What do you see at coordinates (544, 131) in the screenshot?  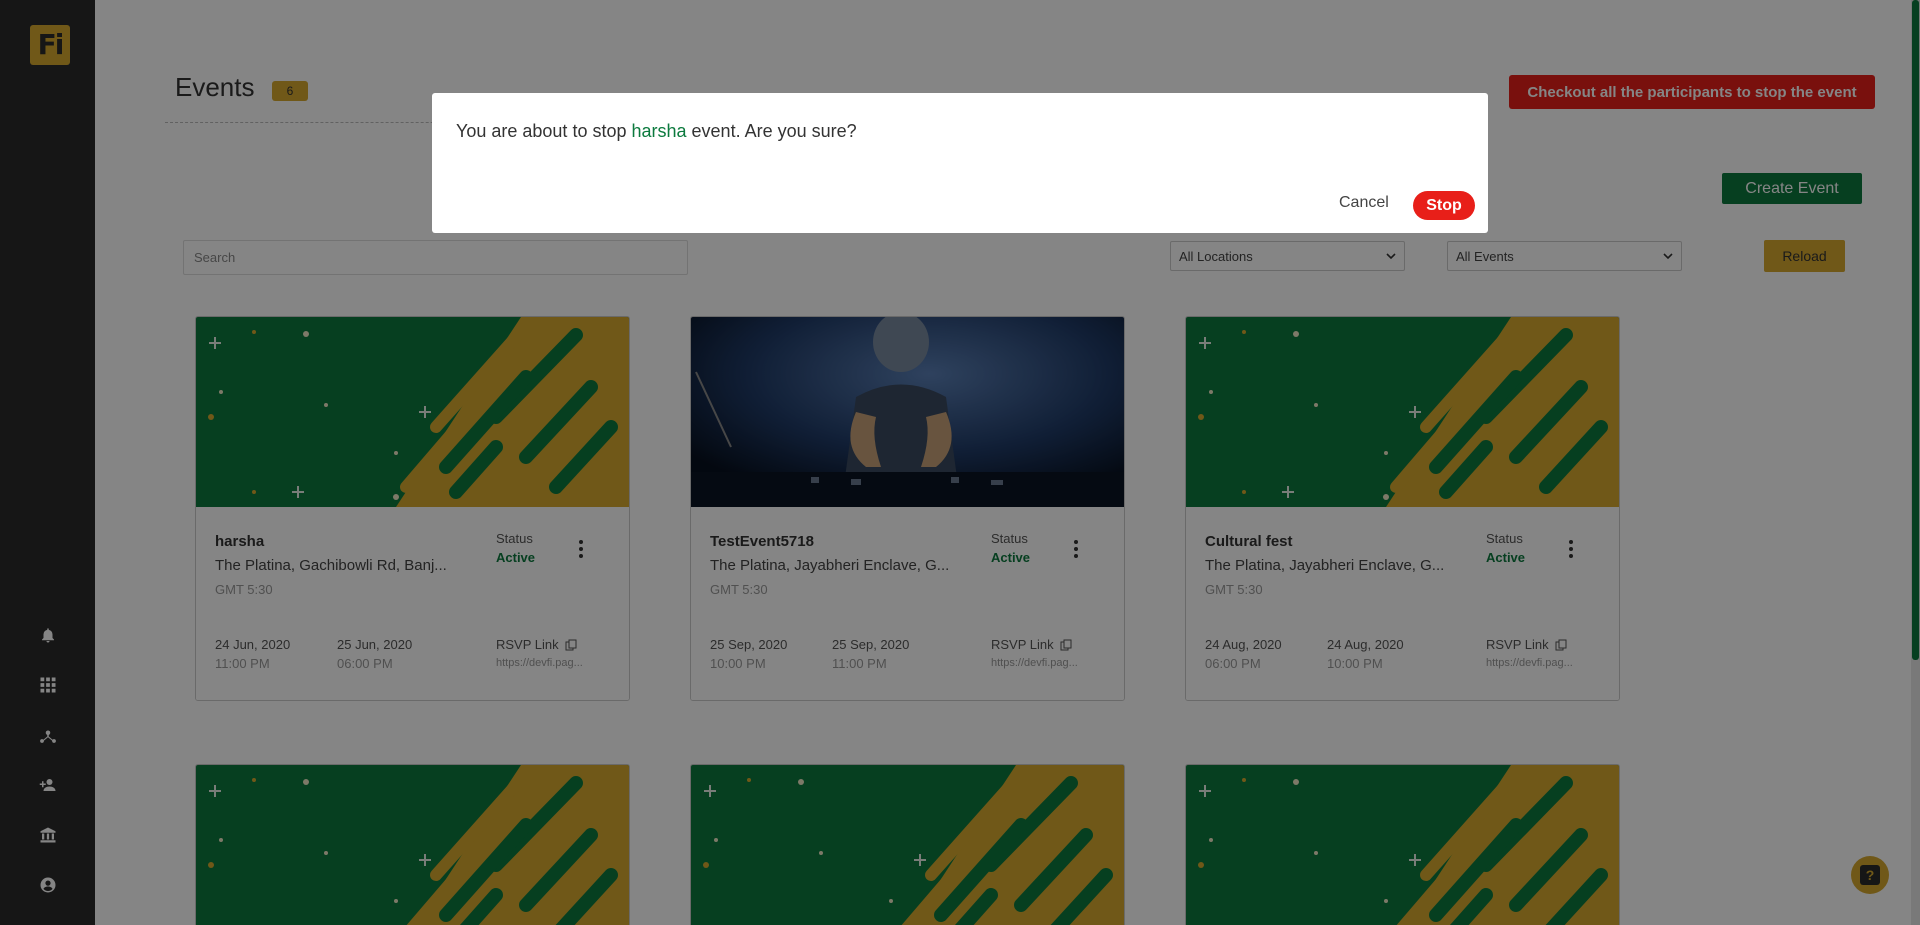 I see `message-prefix: You are about to stop` at bounding box center [544, 131].